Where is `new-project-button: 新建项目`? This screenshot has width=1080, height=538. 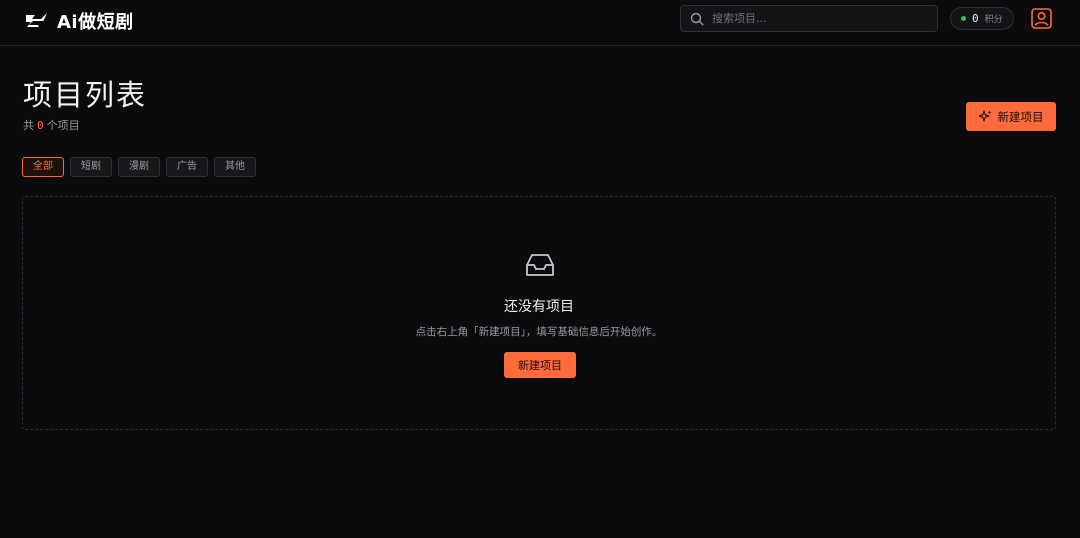
new-project-button: 新建项目 is located at coordinates (1011, 116).